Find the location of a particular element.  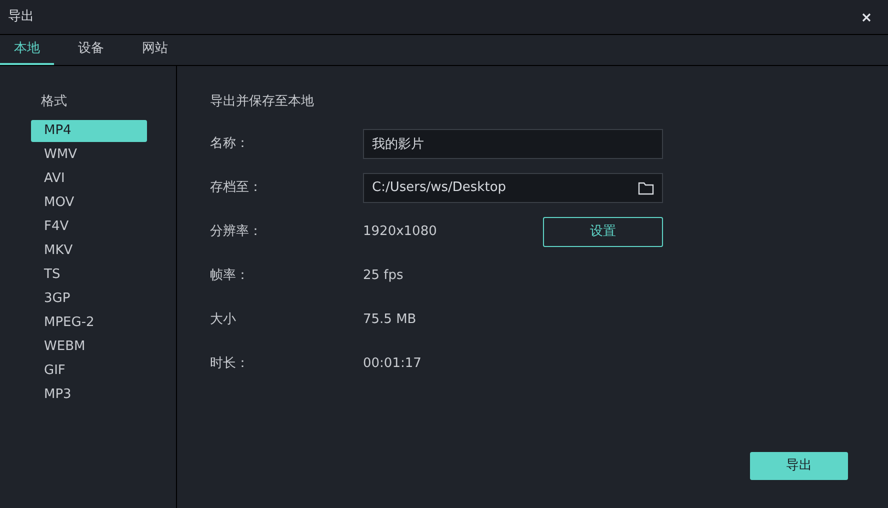

field-label: 帧率： is located at coordinates (230, 275).